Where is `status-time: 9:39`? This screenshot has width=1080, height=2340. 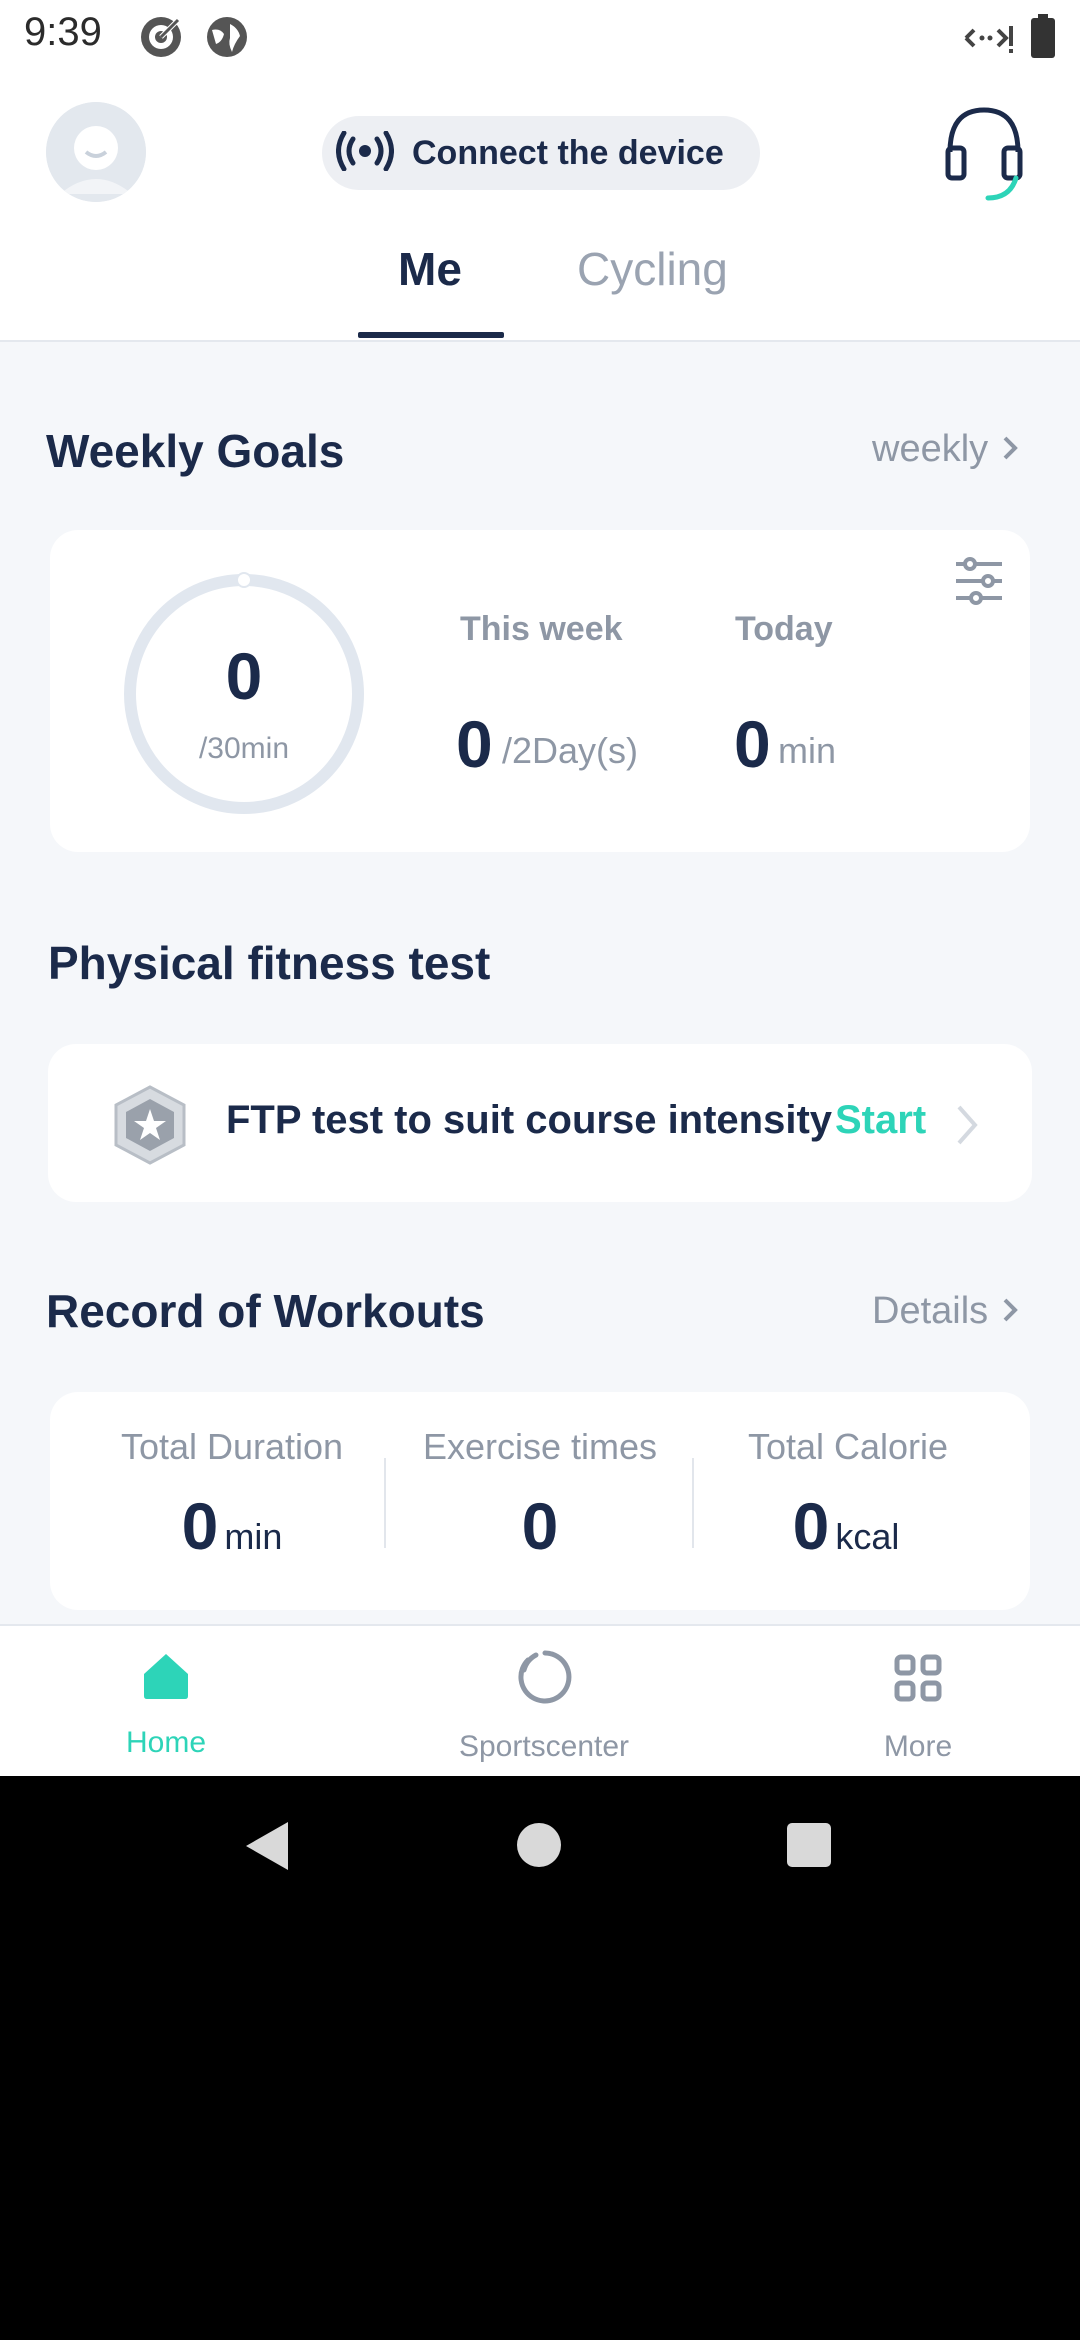
status-time: 9:39 is located at coordinates (63, 32).